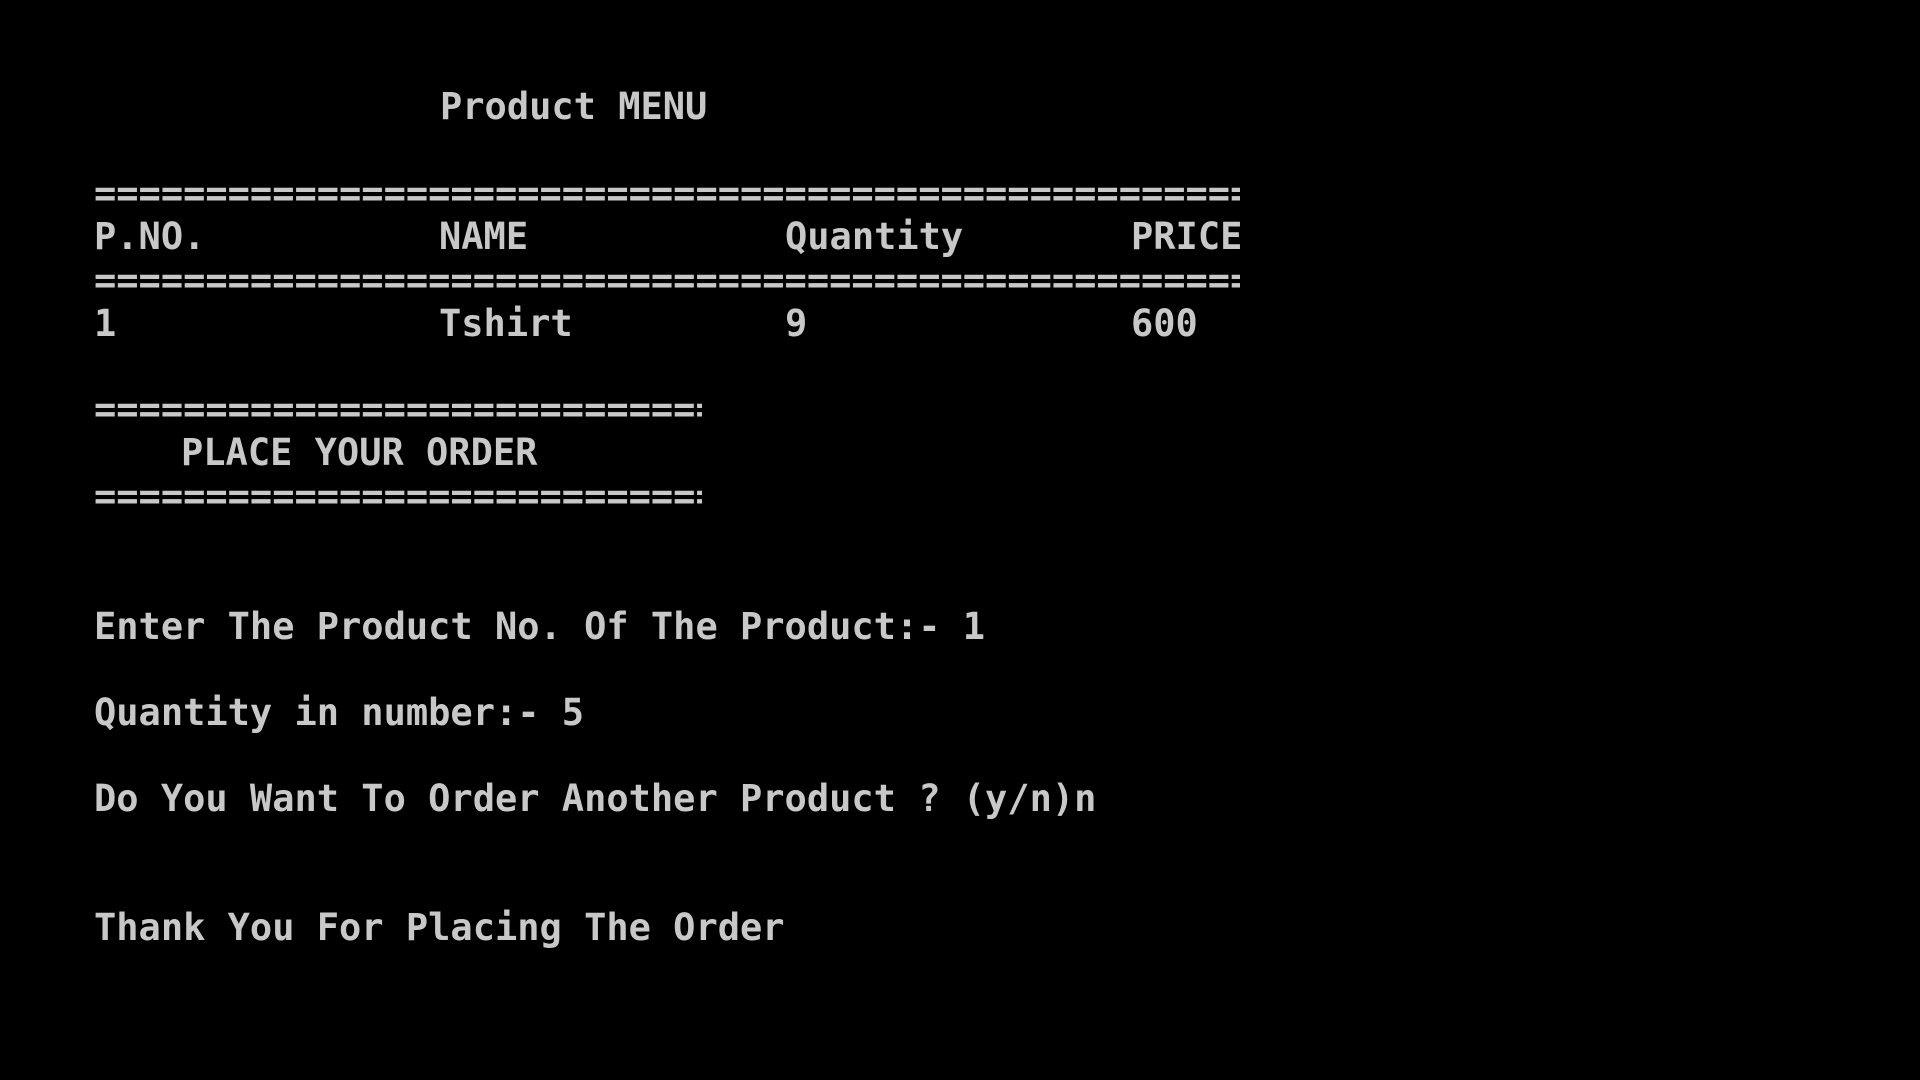 This screenshot has width=1920, height=1080. What do you see at coordinates (439, 927) in the screenshot?
I see `thank-you-message: Thank You For Placing The Order` at bounding box center [439, 927].